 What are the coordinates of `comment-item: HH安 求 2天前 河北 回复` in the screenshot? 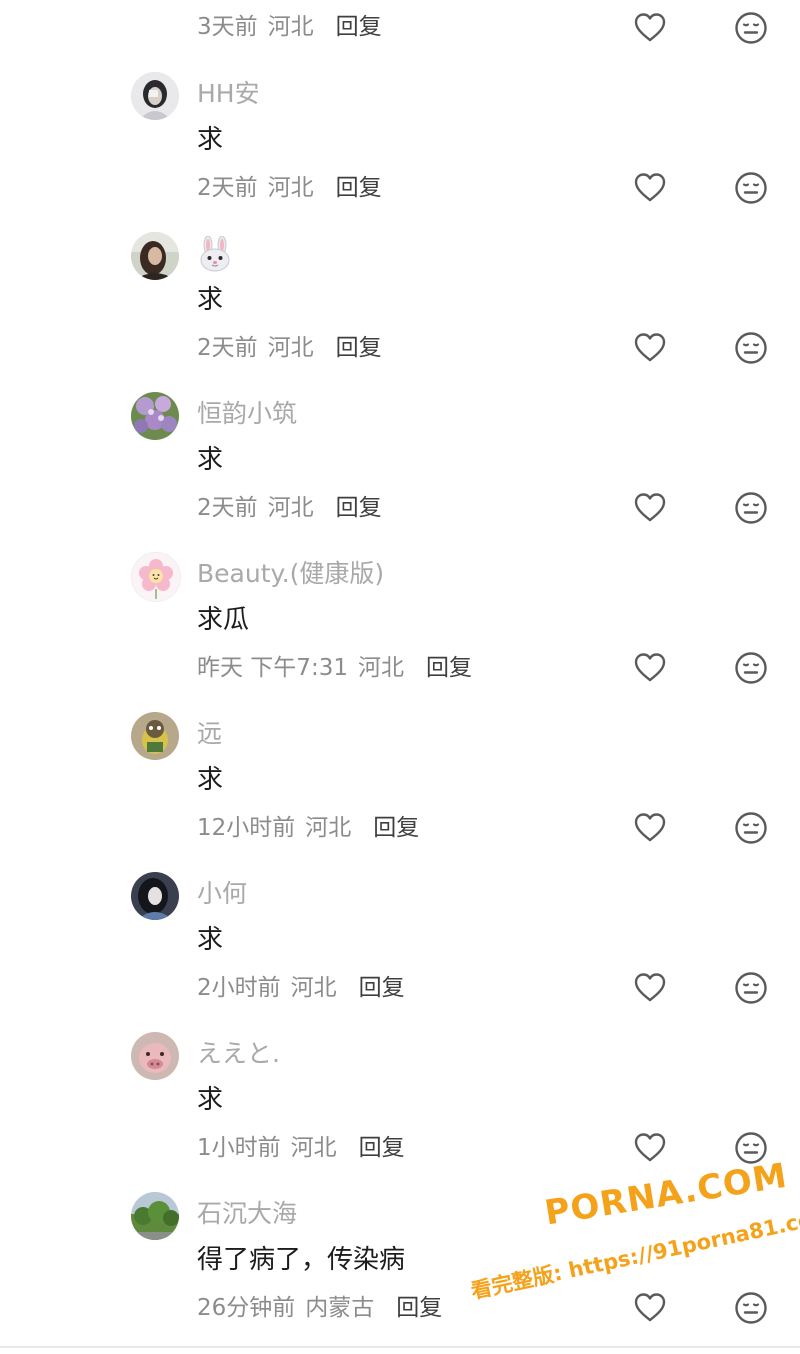 It's located at (400, 150).